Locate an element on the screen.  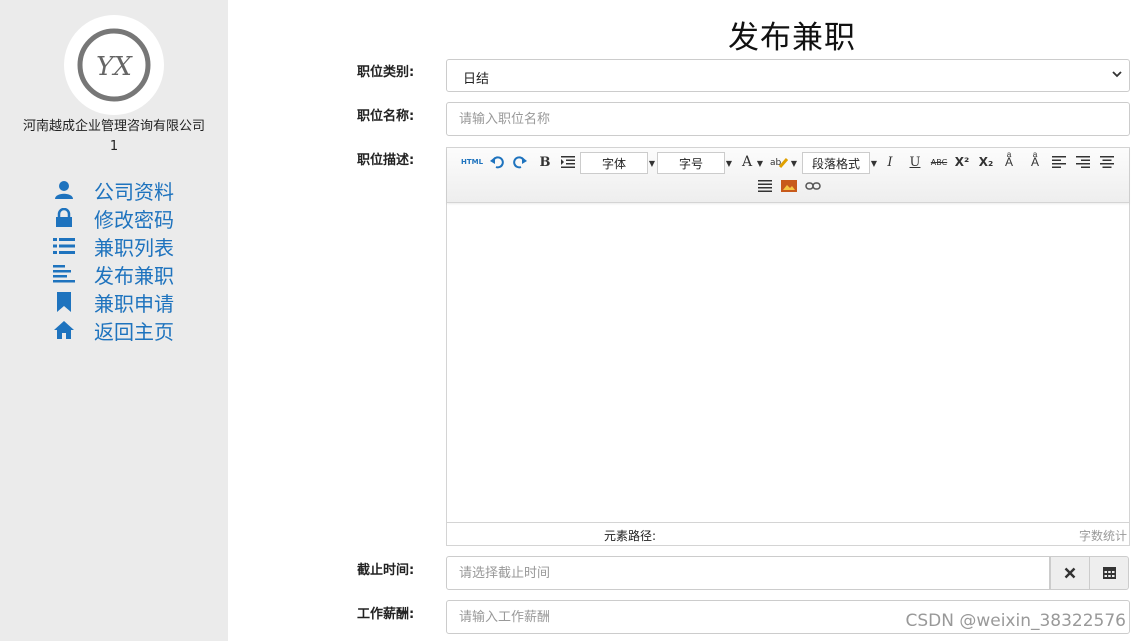
font-family-select-label: 字体 is located at coordinates (613, 163).